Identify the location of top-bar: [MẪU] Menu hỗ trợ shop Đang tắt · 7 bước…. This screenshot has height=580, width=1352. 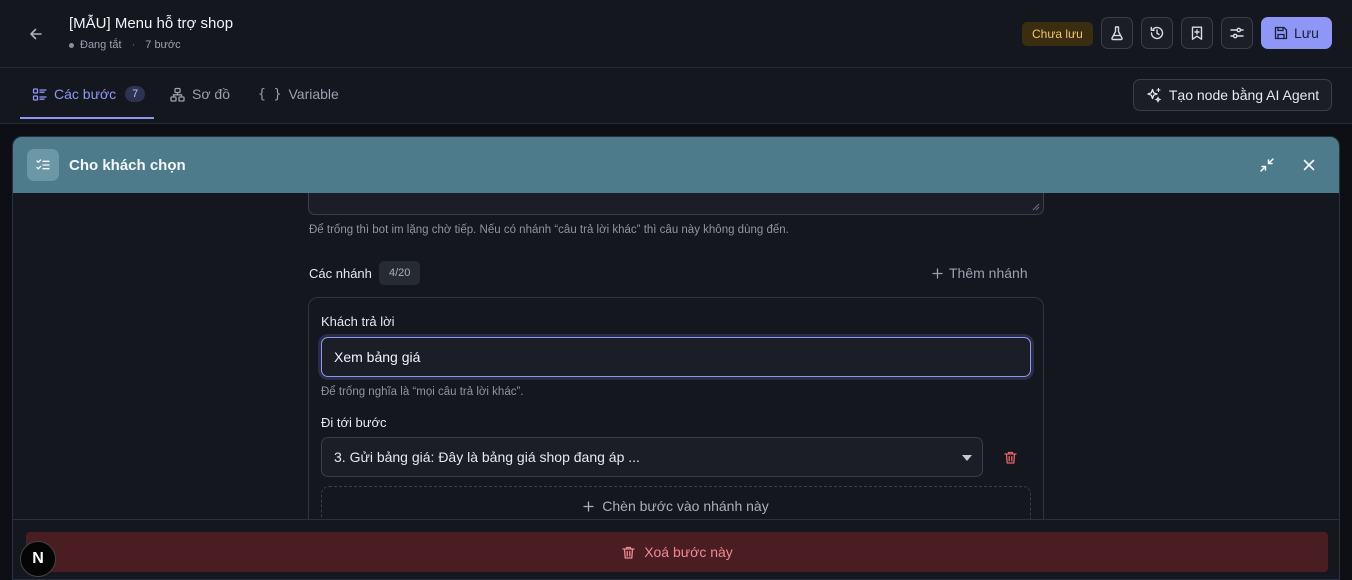
(676, 34).